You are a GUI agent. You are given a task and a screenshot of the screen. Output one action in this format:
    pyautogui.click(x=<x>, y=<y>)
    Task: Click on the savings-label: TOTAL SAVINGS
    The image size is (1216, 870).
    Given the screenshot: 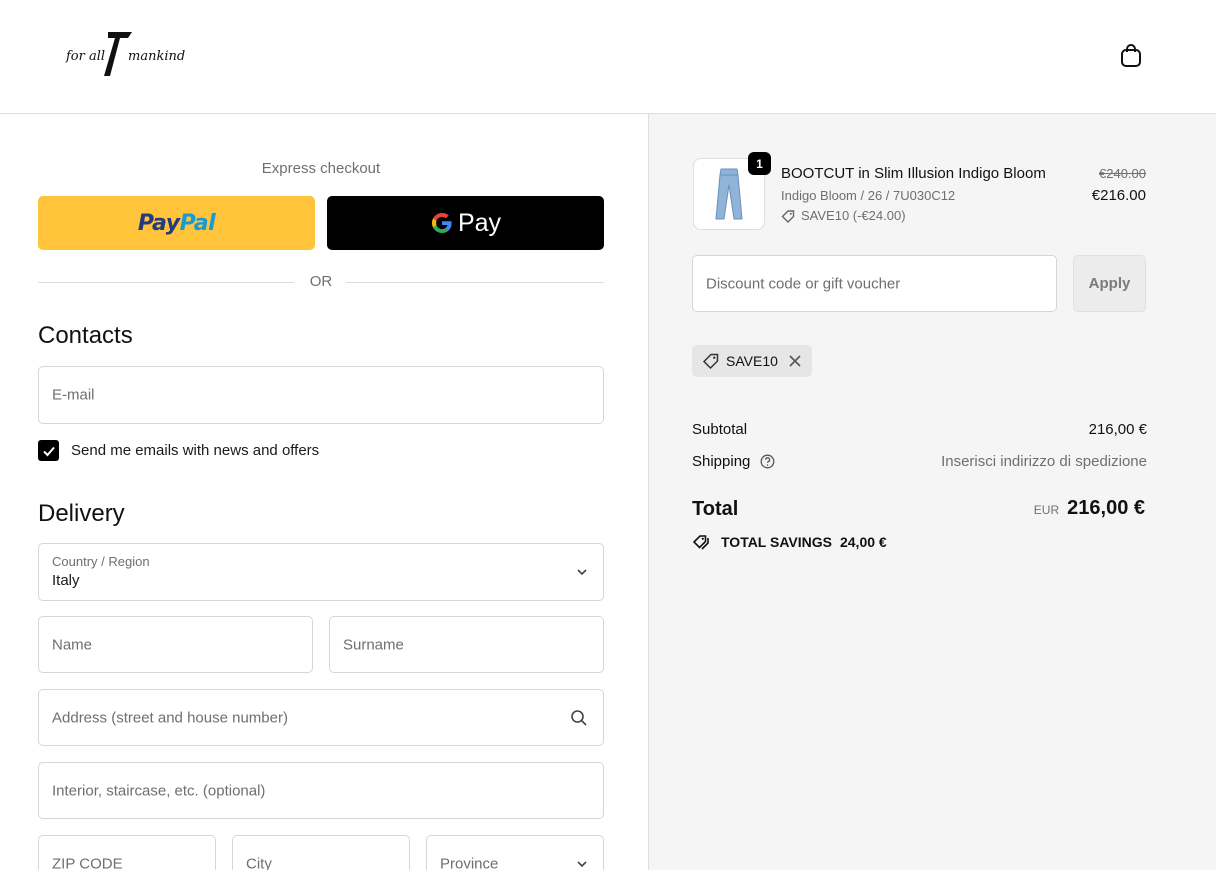 What is the action you would take?
    pyautogui.click(x=776, y=542)
    